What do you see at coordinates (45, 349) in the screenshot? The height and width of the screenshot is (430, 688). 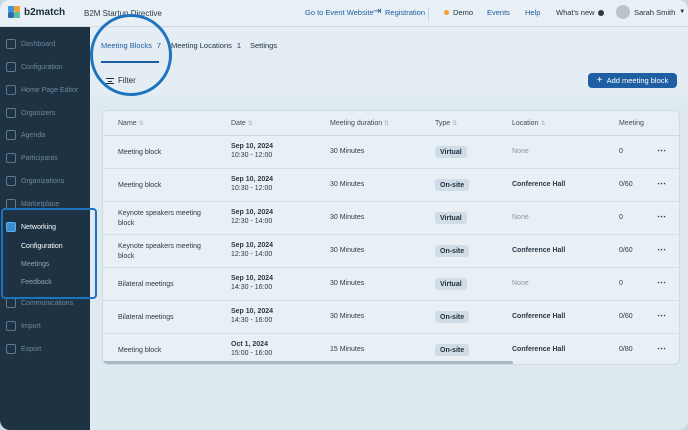 I see `sidebar-item-export: Export` at bounding box center [45, 349].